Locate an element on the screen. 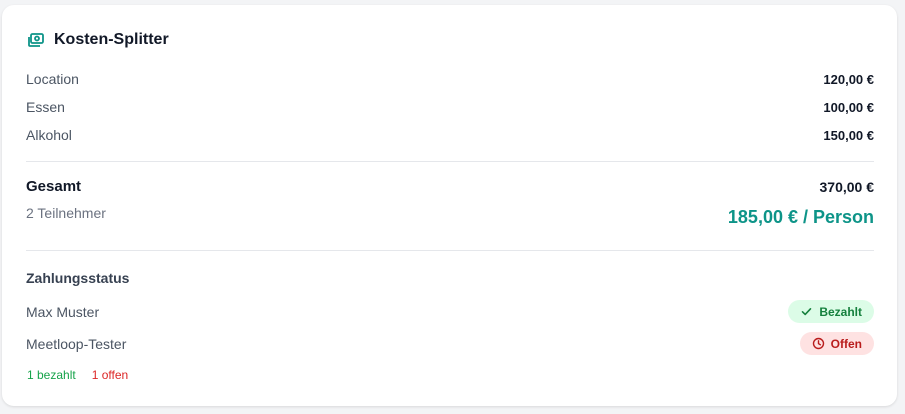 This screenshot has height=414, width=905. cost-row-essen: Essen 100,00 € is located at coordinates (450, 107).